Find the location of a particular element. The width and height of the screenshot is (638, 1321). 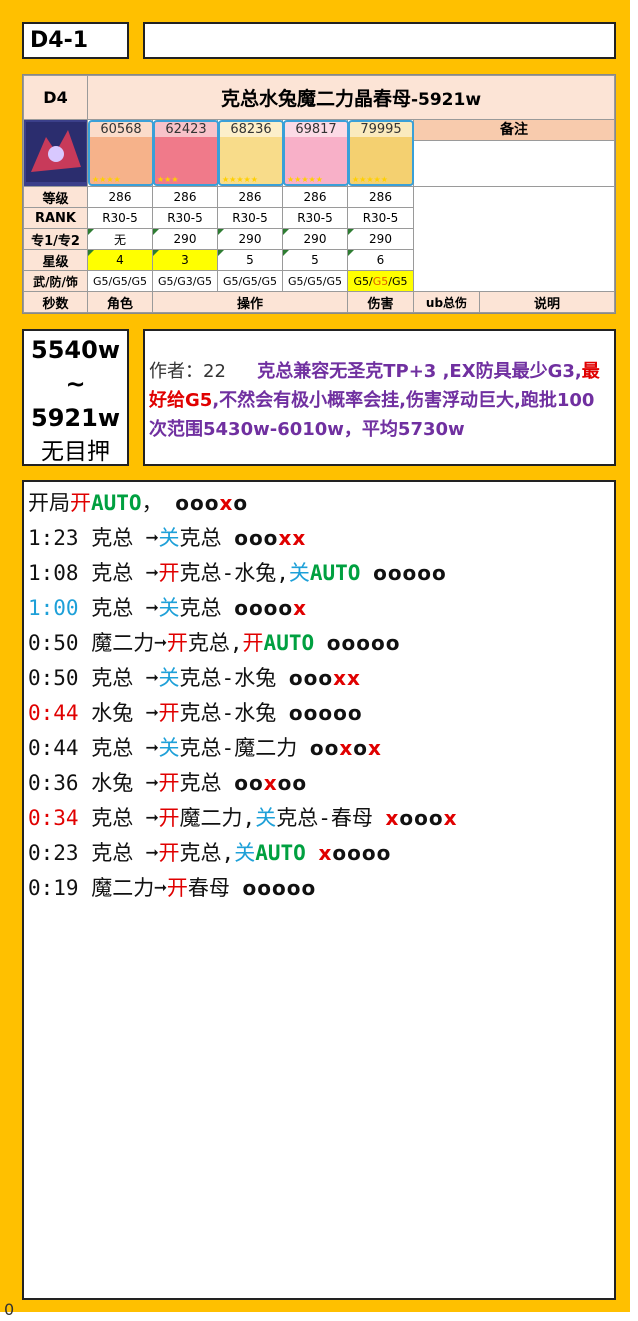

ub-pattern: ooxox is located at coordinates (346, 748).